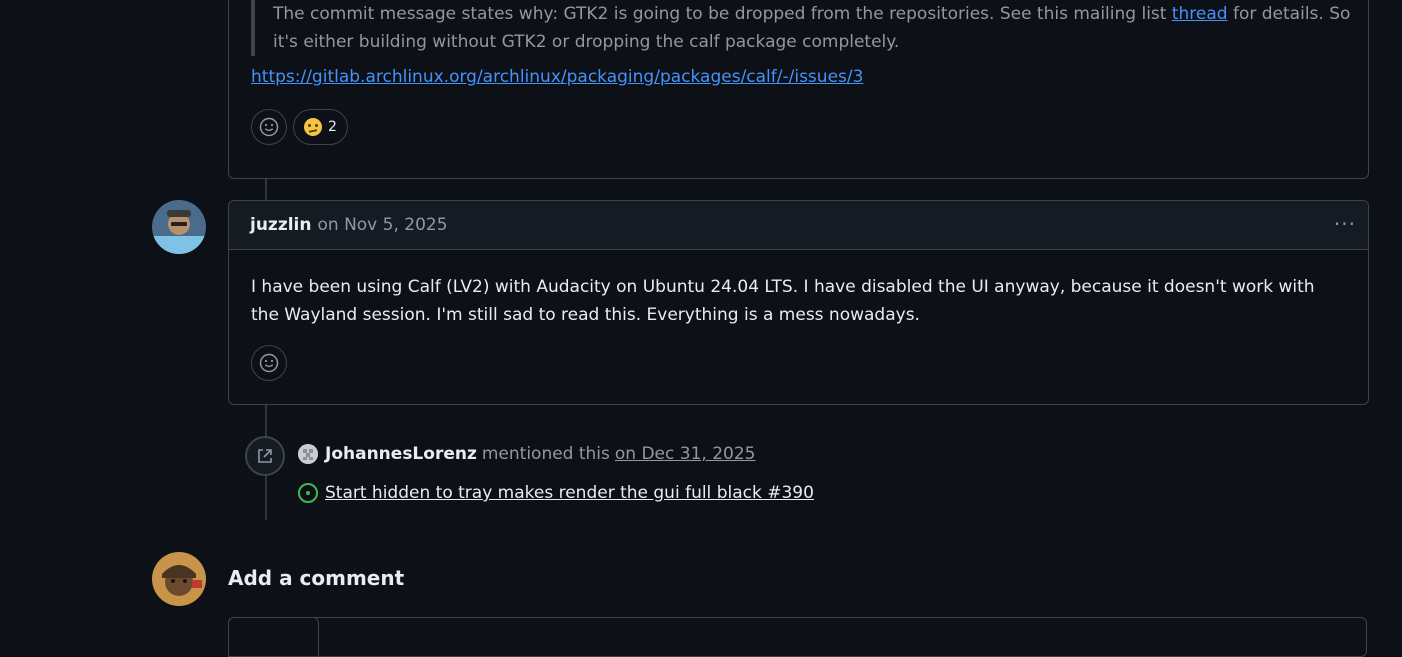 This screenshot has width=1402, height=657. I want to click on identicon-icon, so click(308, 454).